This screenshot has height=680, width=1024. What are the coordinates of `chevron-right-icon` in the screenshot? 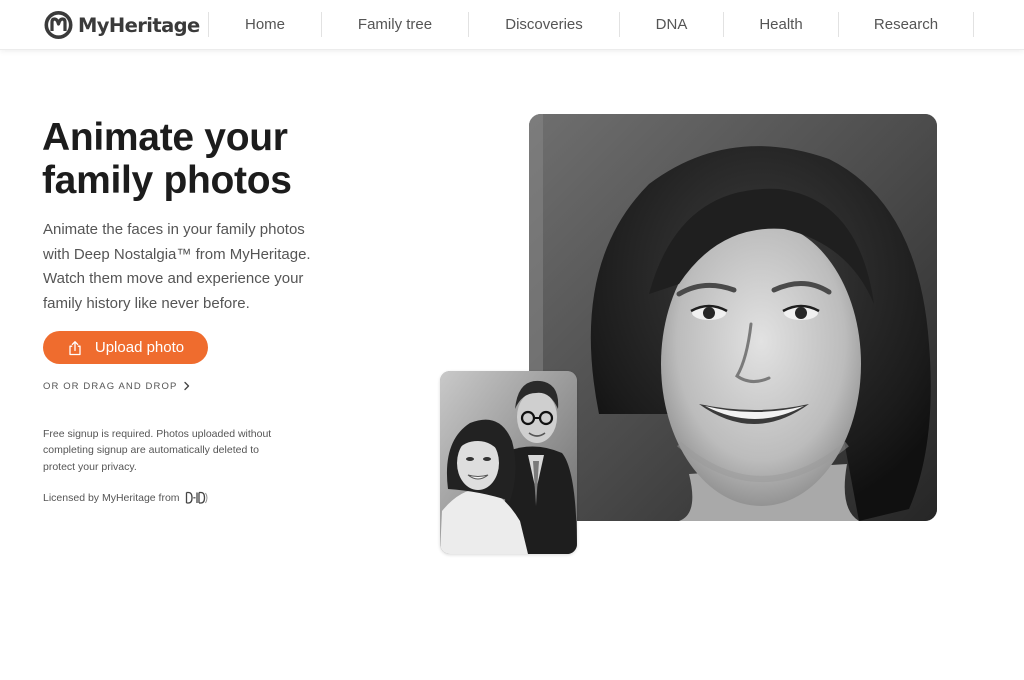 It's located at (187, 386).